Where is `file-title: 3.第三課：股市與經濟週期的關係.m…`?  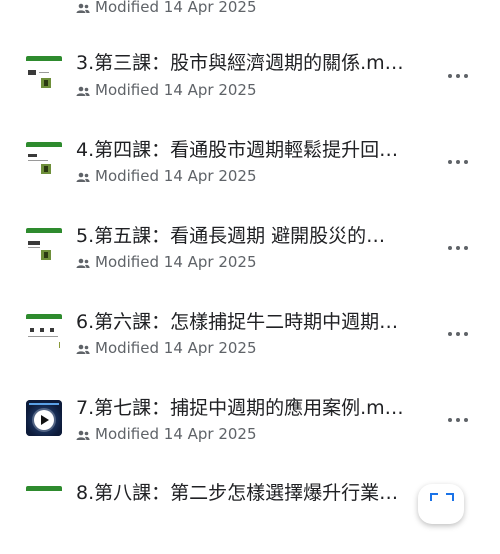 file-title: 3.第三課：股市與經濟週期的關係.m… is located at coordinates (240, 63).